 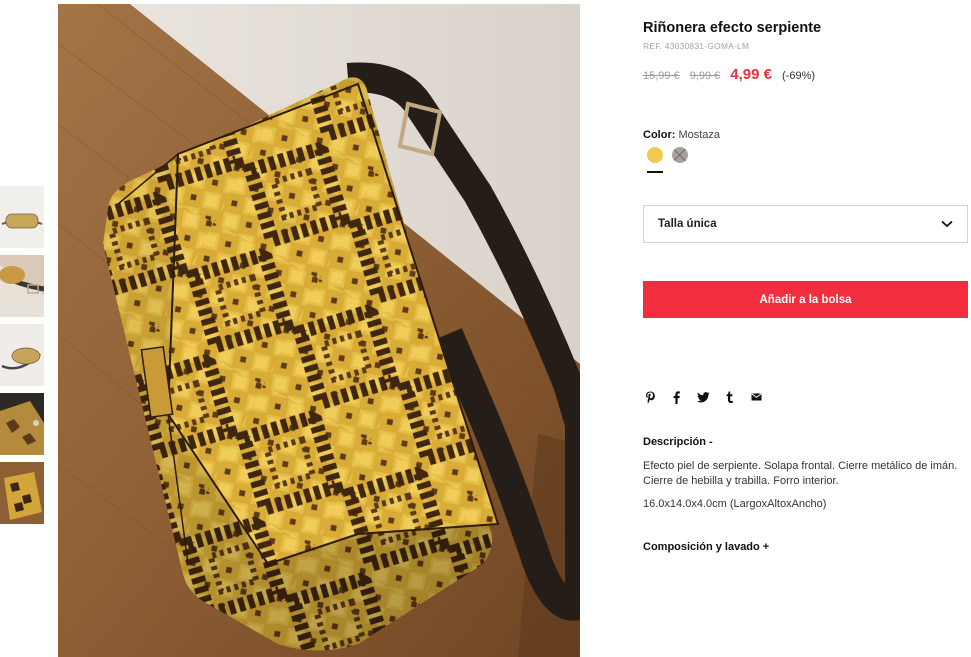 I want to click on current-price: 4,99 €, so click(x=751, y=74).